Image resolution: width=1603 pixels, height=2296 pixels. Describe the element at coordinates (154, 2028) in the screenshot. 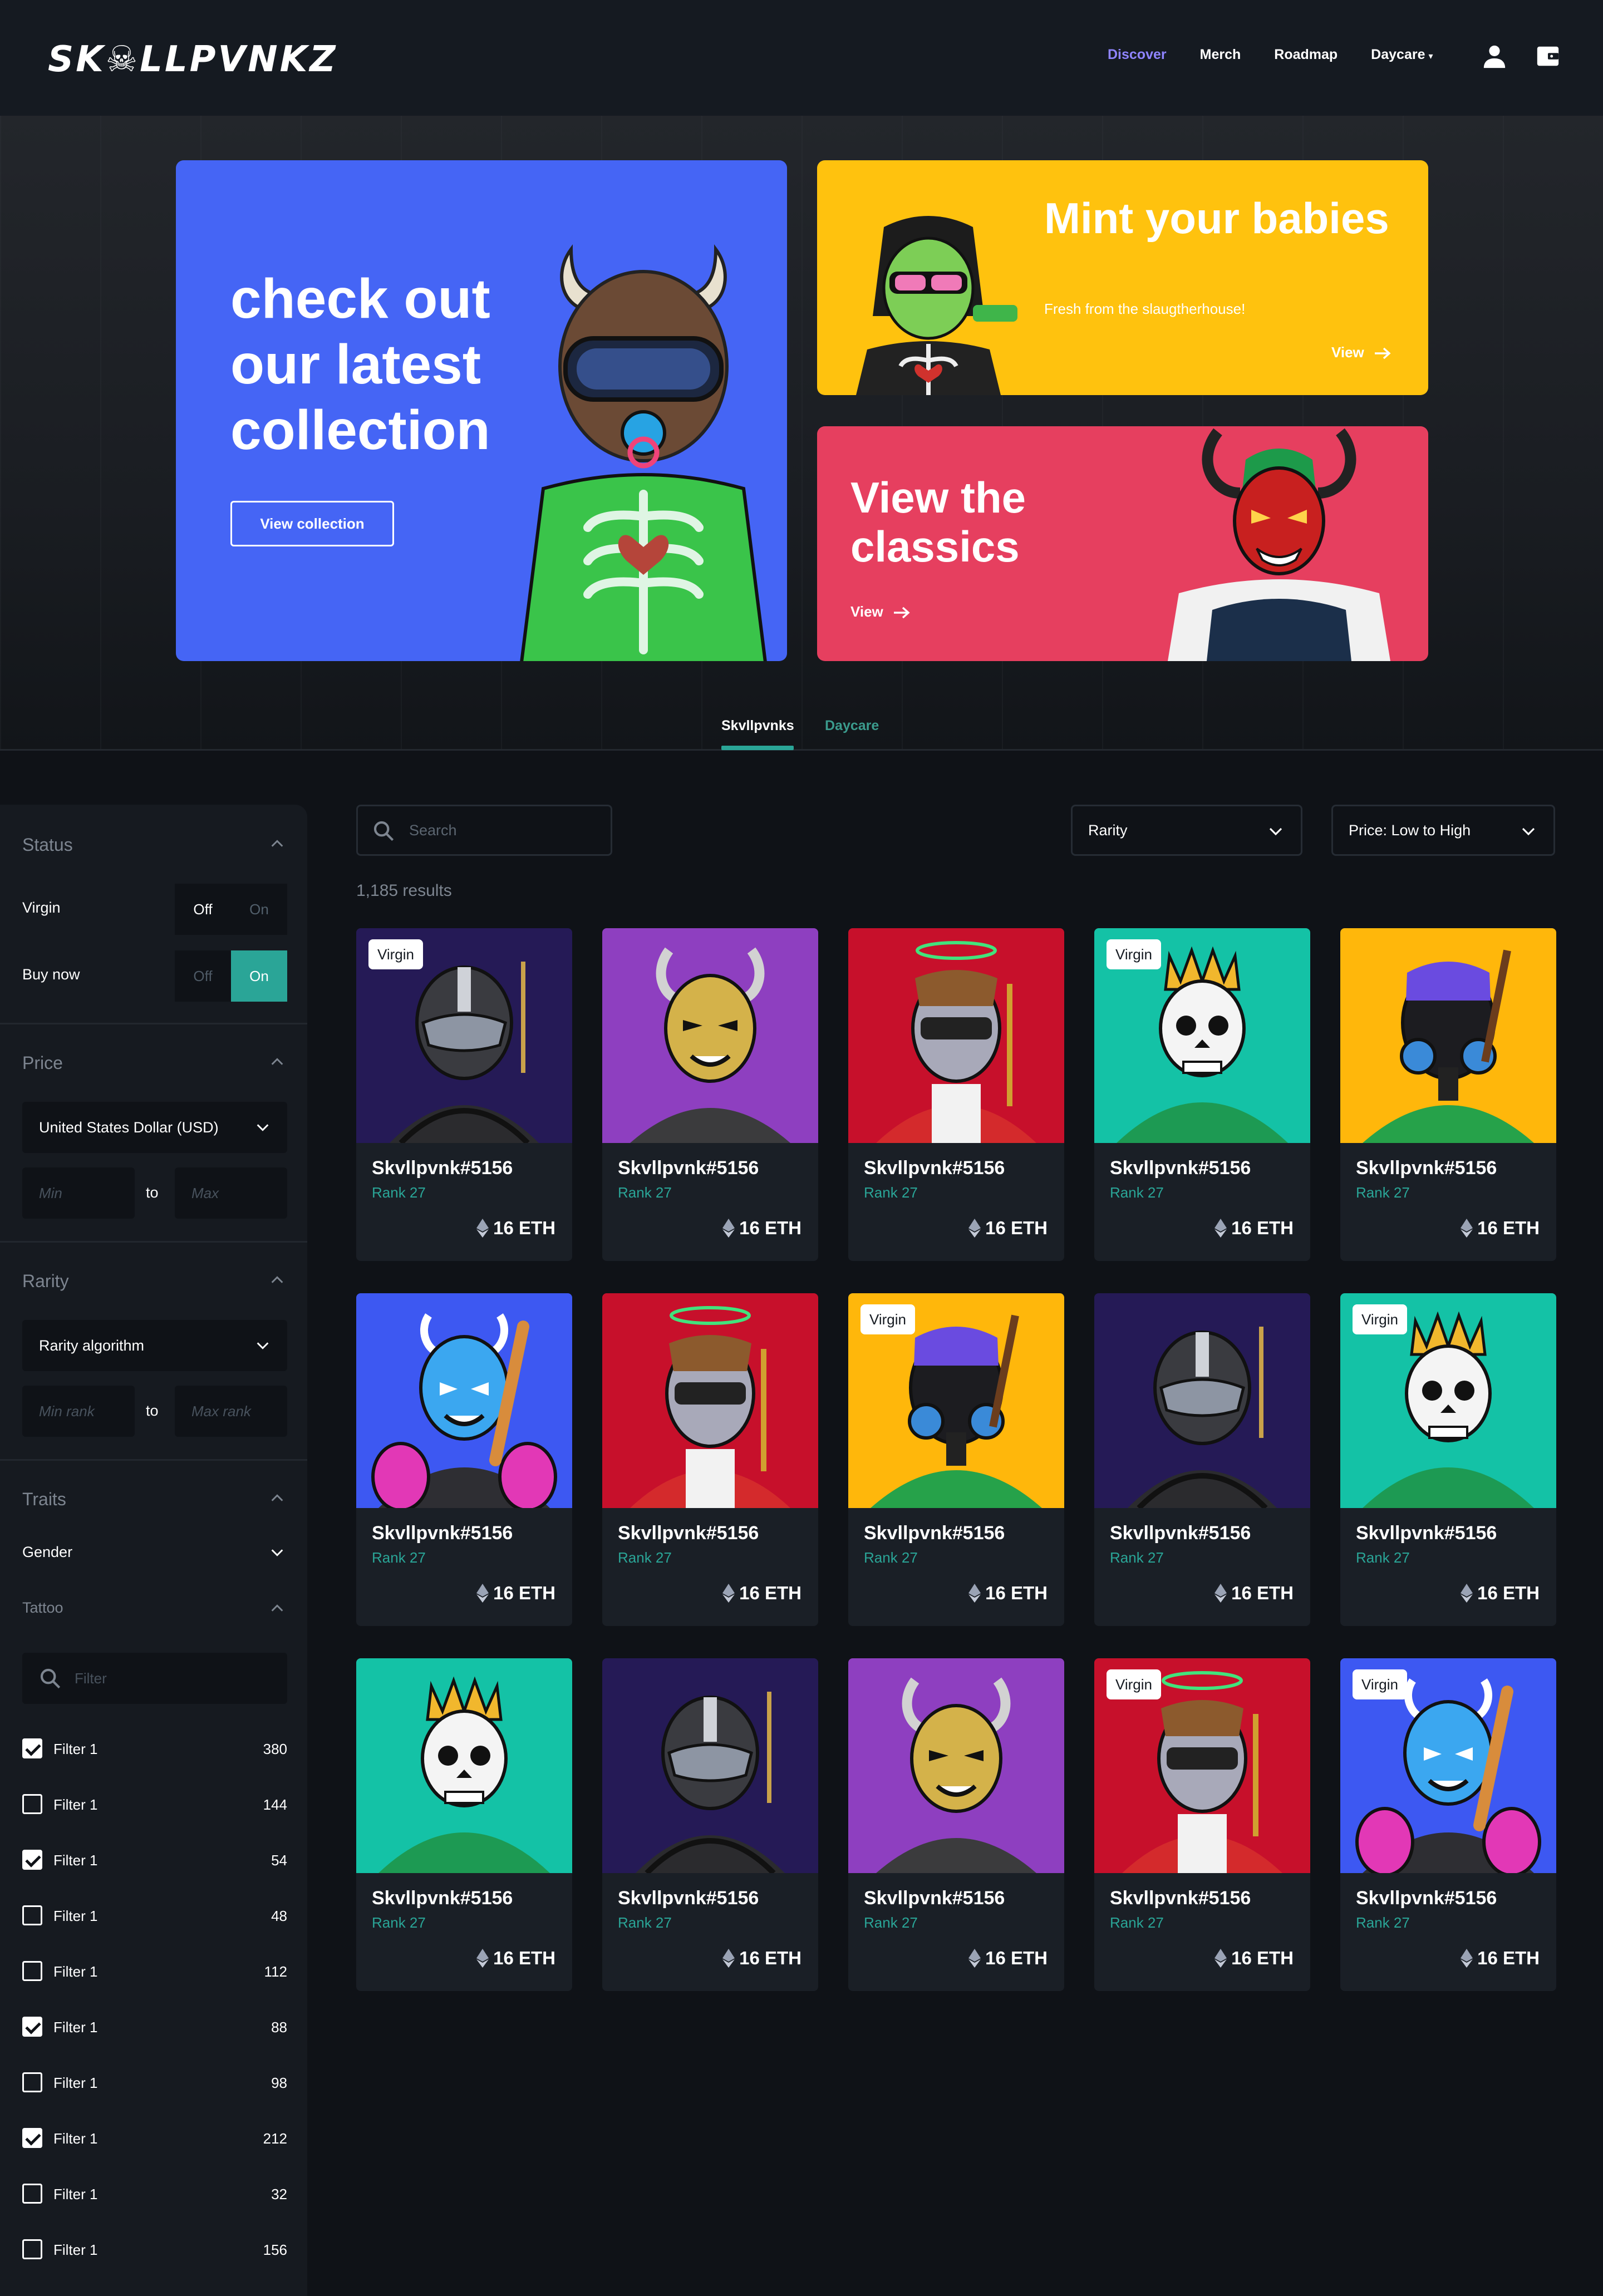

I see `trait-filter-row: Filter 1 88` at that location.